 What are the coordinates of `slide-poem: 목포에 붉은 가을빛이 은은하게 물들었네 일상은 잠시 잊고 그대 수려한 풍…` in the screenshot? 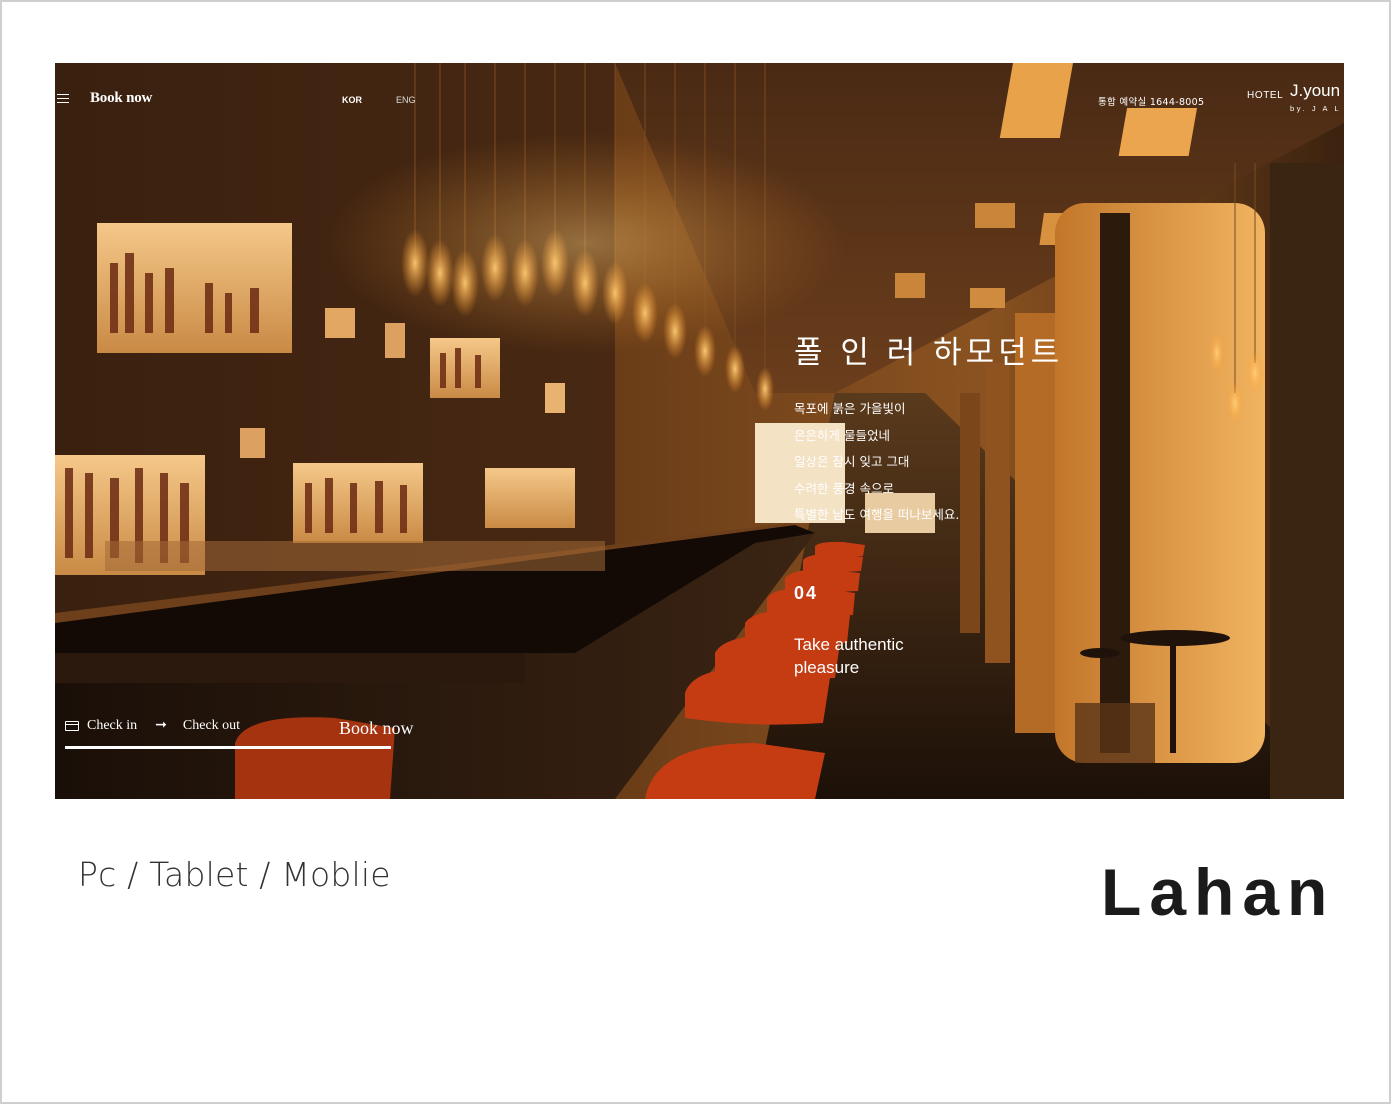 It's located at (876, 462).